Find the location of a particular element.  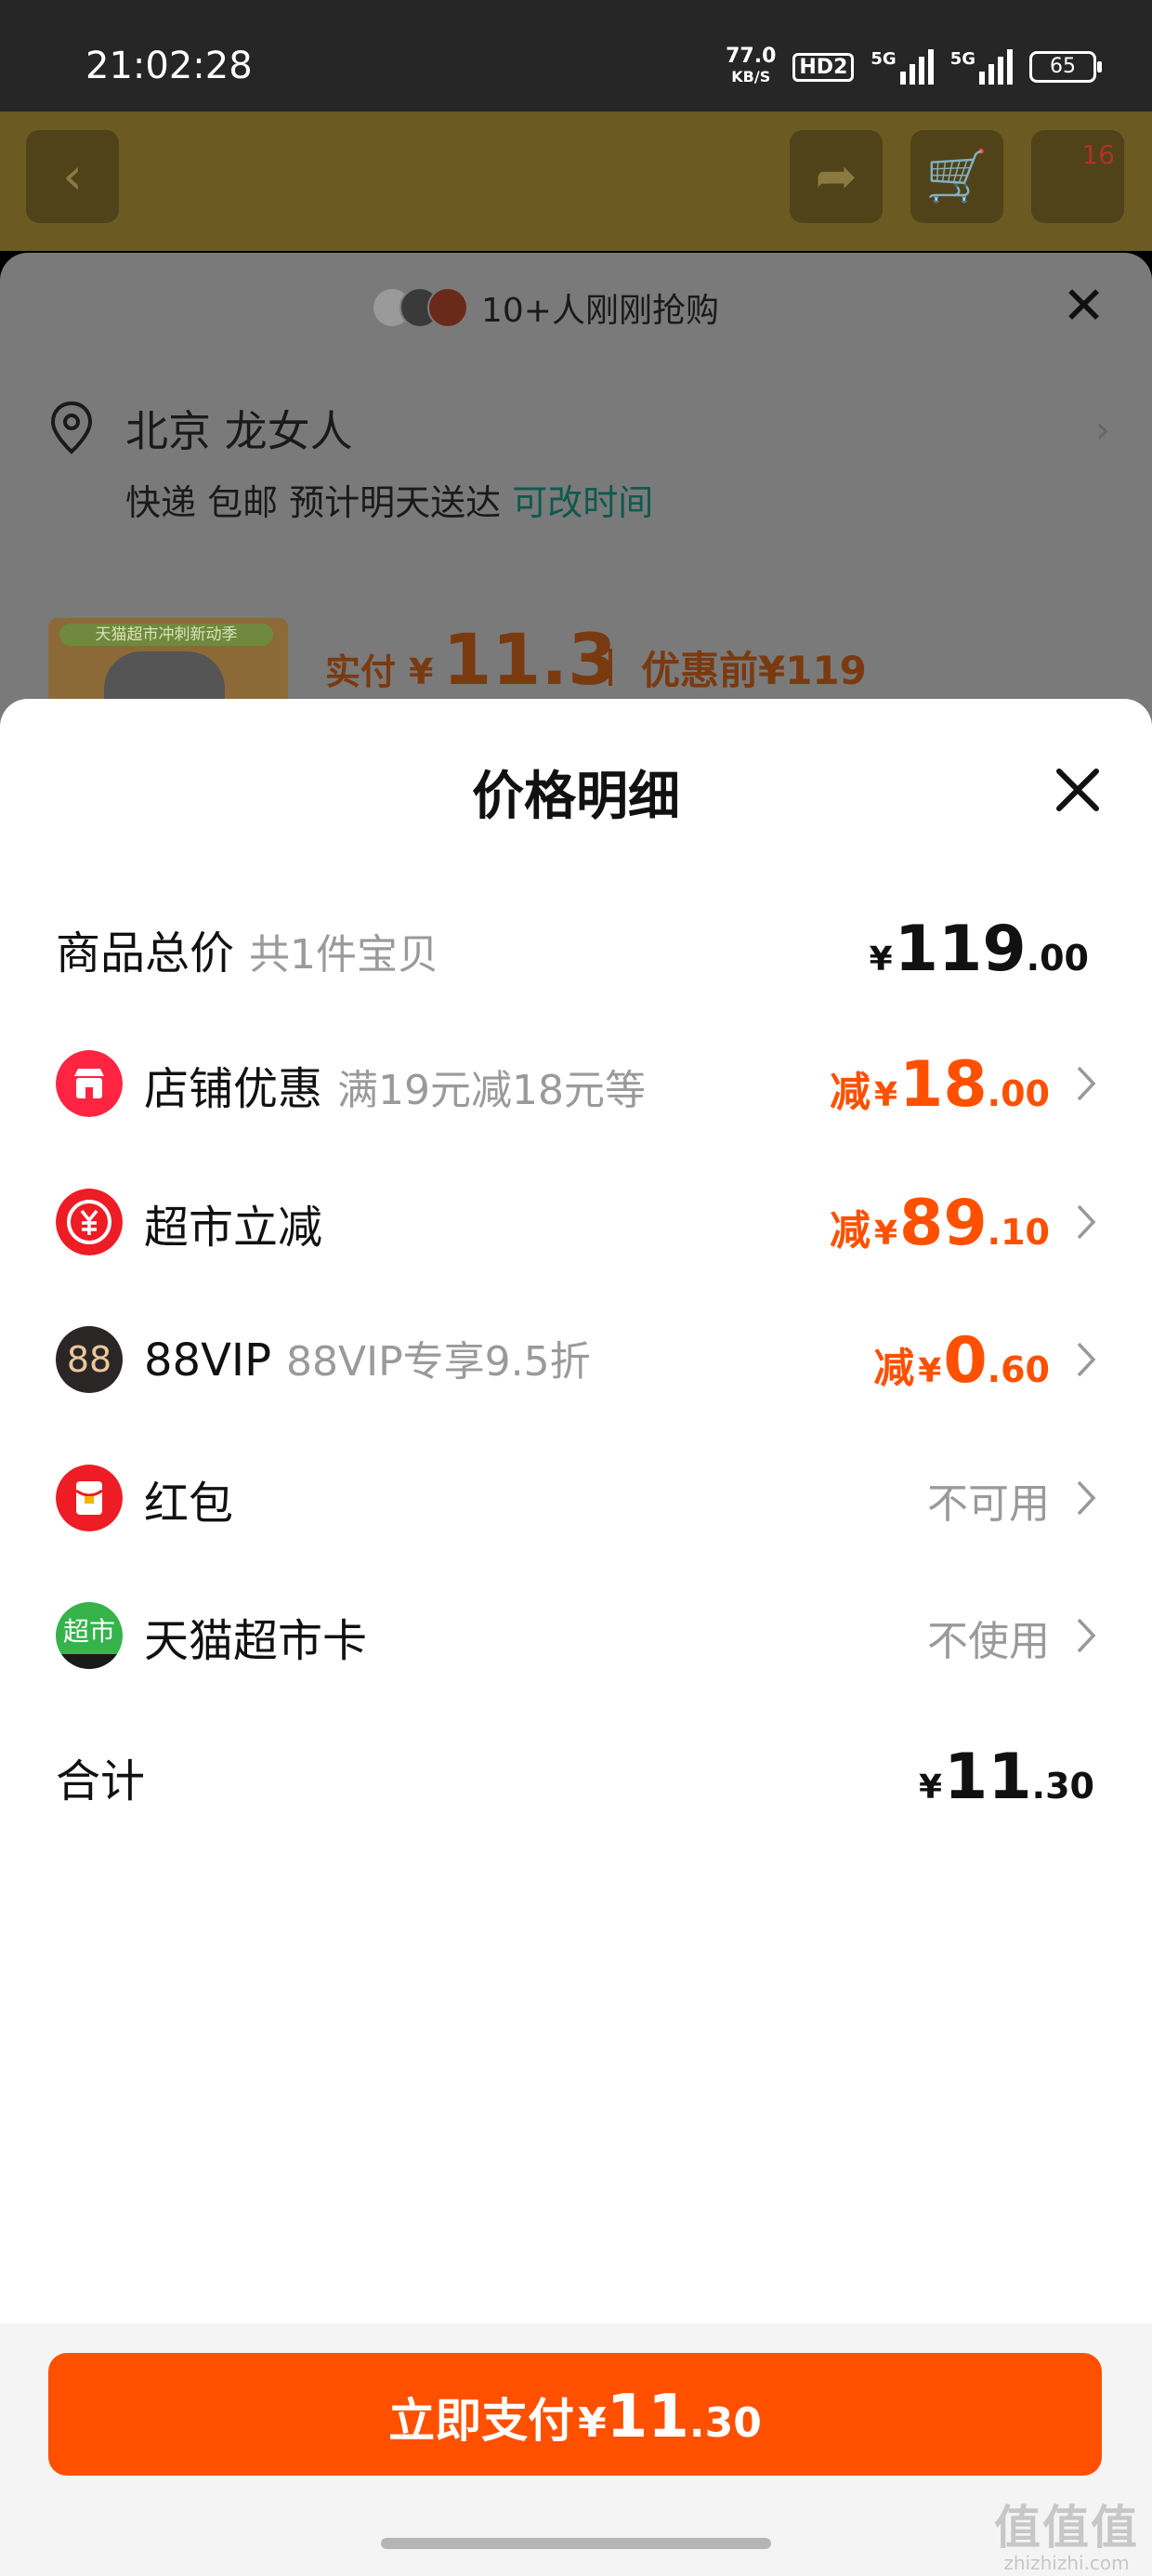

before-discount-price: 优惠前¥119 is located at coordinates (754, 670).